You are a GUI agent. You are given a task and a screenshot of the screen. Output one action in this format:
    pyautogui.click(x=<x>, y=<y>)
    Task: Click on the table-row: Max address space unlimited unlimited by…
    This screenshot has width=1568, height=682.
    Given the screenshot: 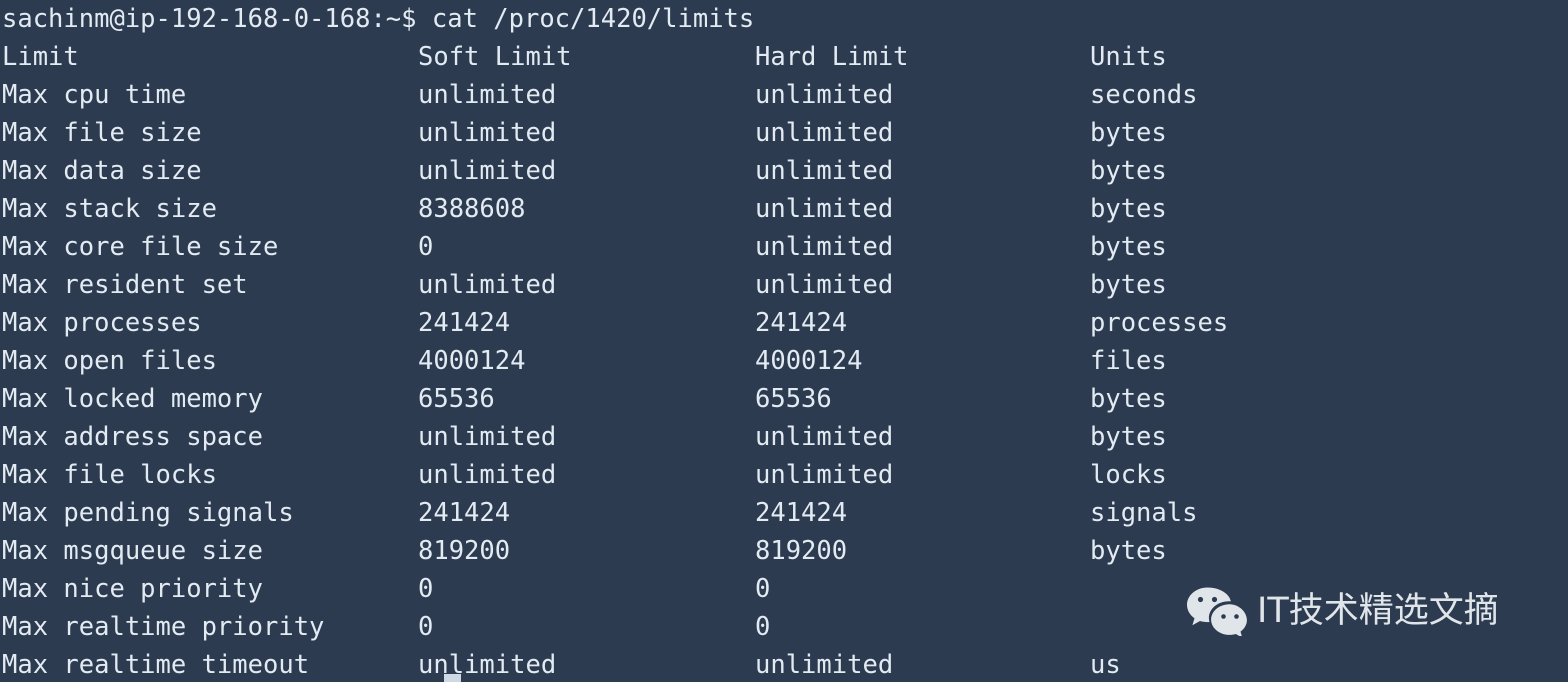 What is the action you would take?
    pyautogui.click(x=784, y=437)
    